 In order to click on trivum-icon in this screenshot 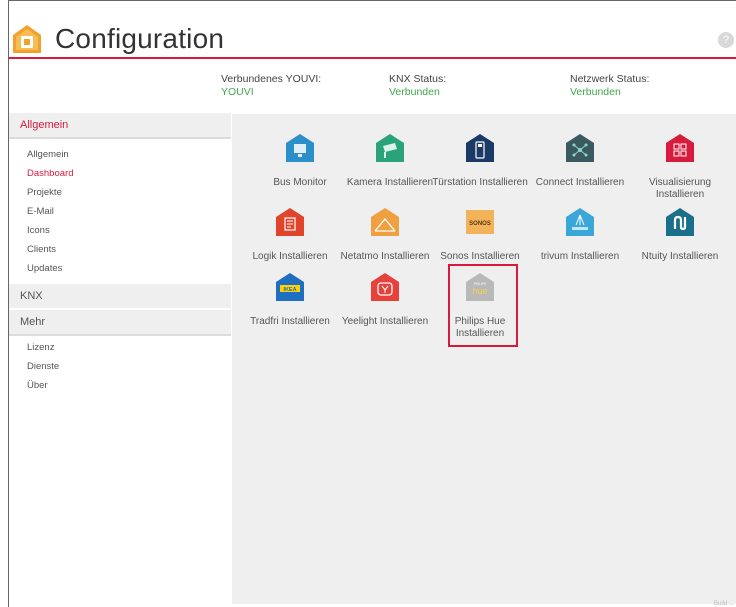, I will do `click(580, 222)`.